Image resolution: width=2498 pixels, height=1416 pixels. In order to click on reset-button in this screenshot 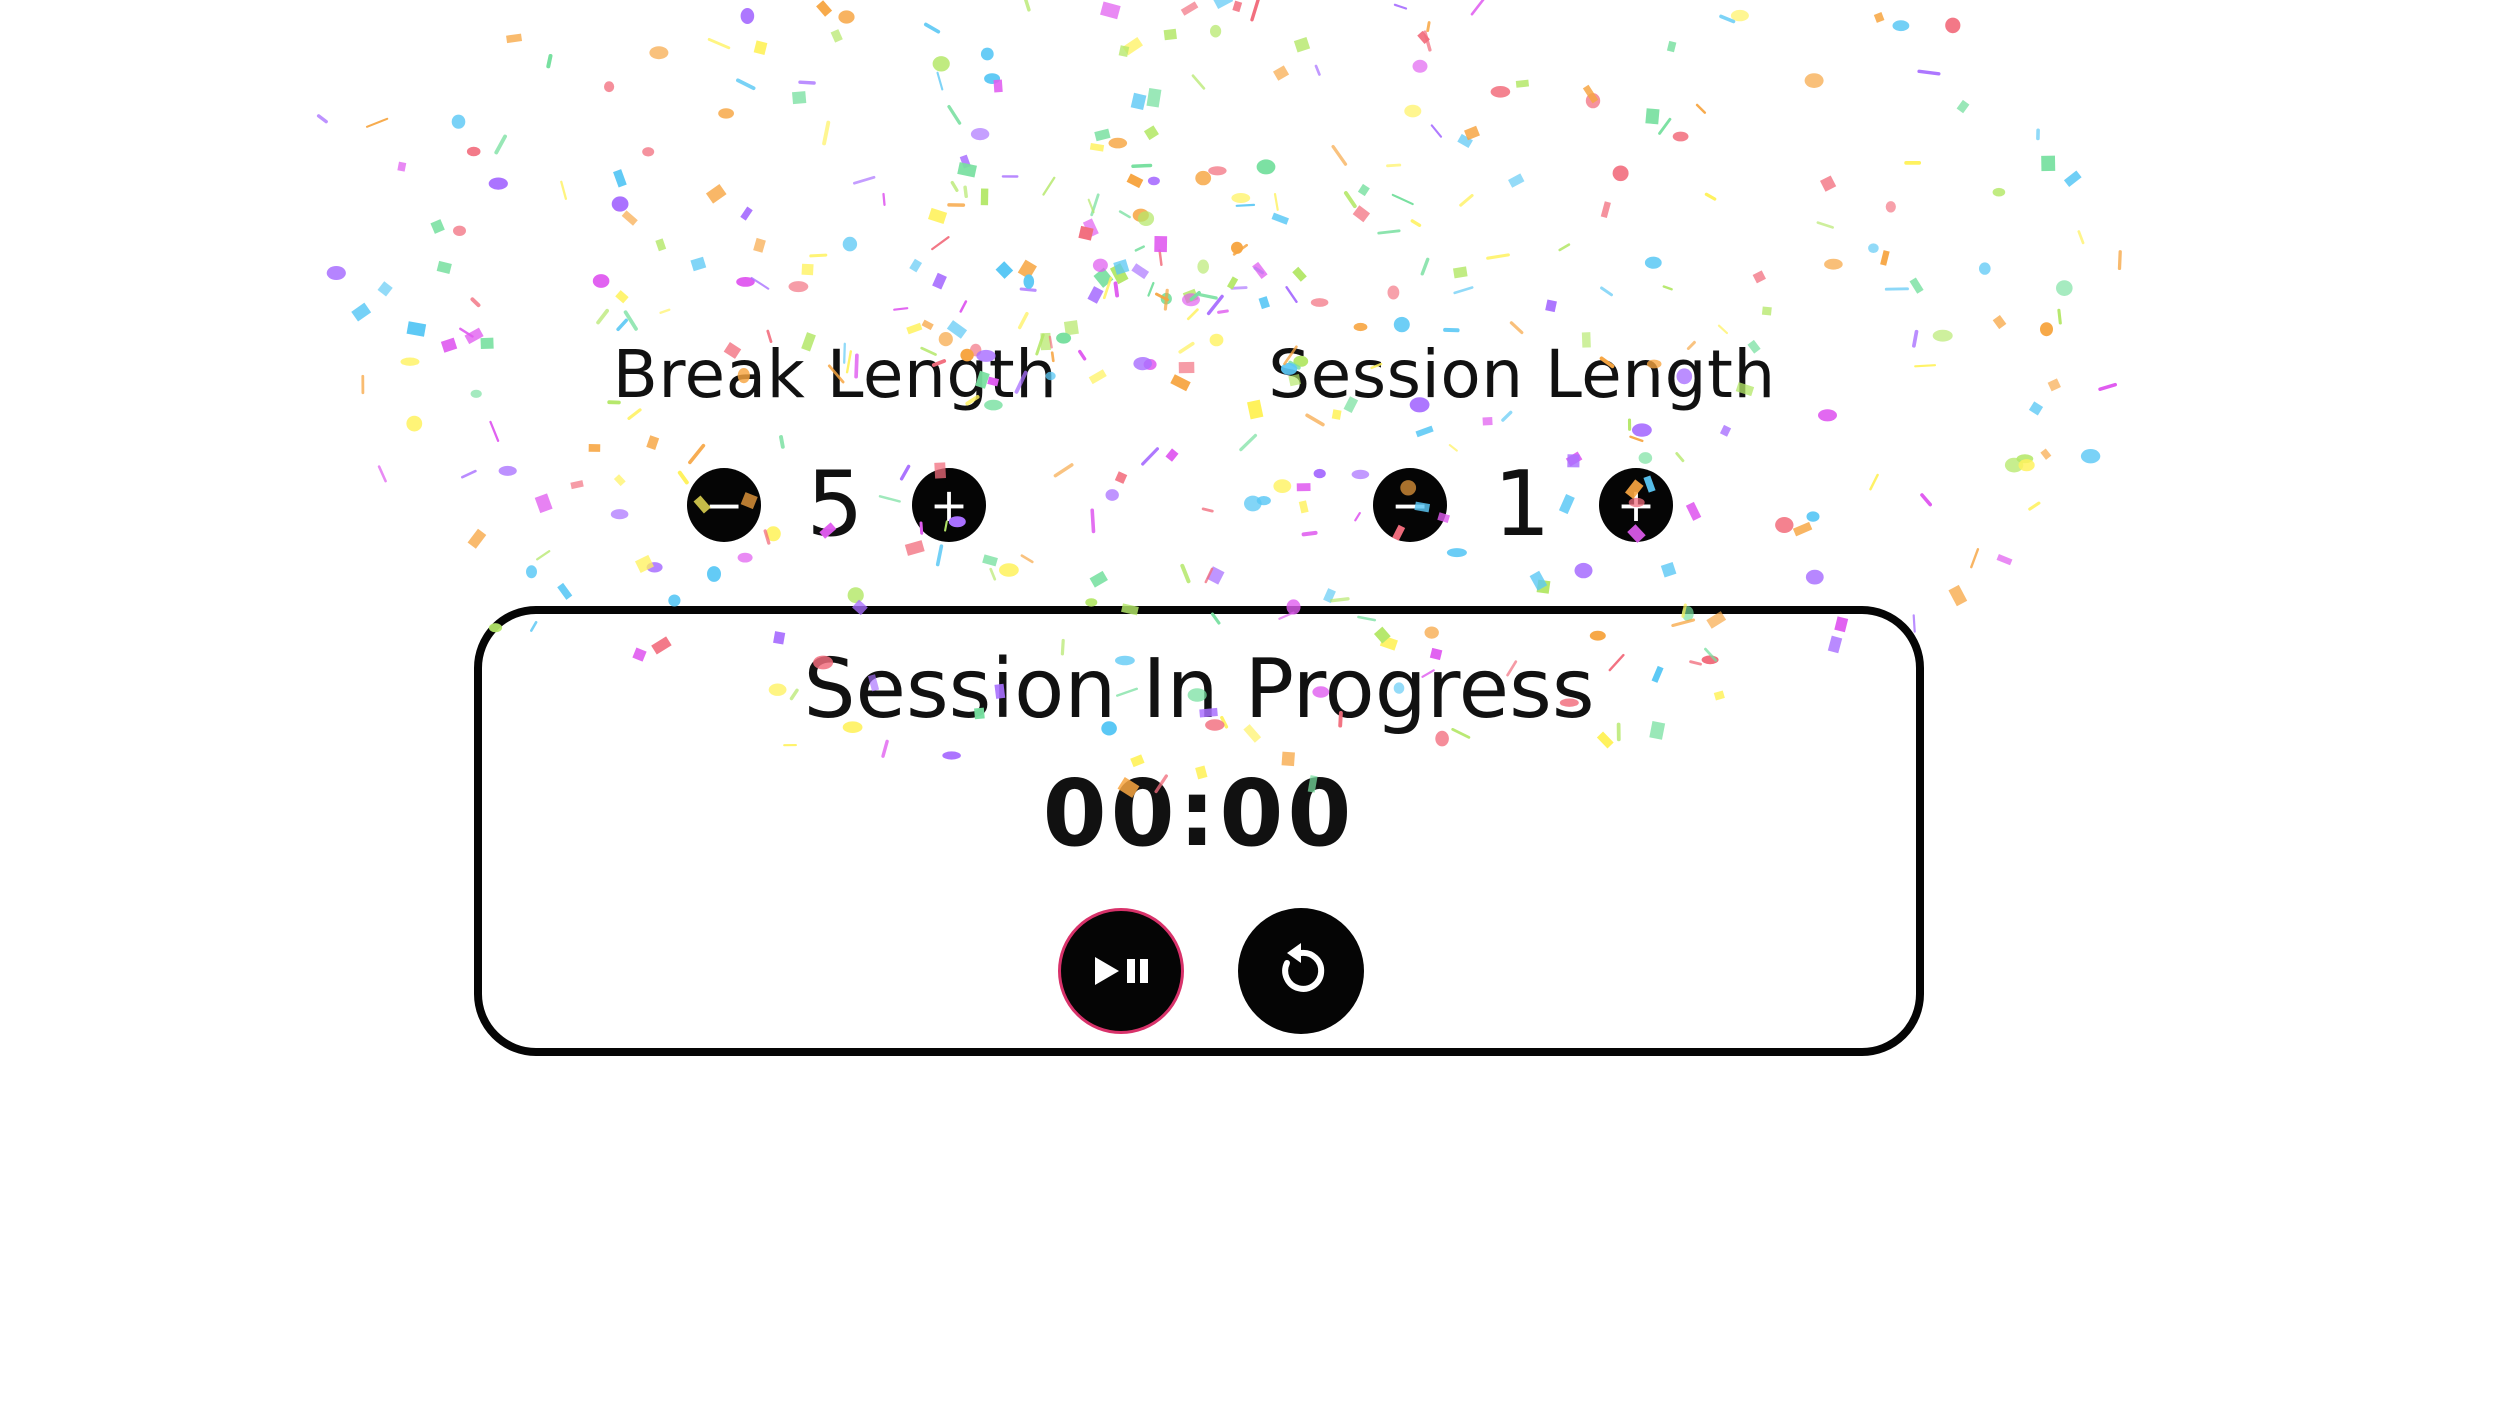, I will do `click(1301, 971)`.